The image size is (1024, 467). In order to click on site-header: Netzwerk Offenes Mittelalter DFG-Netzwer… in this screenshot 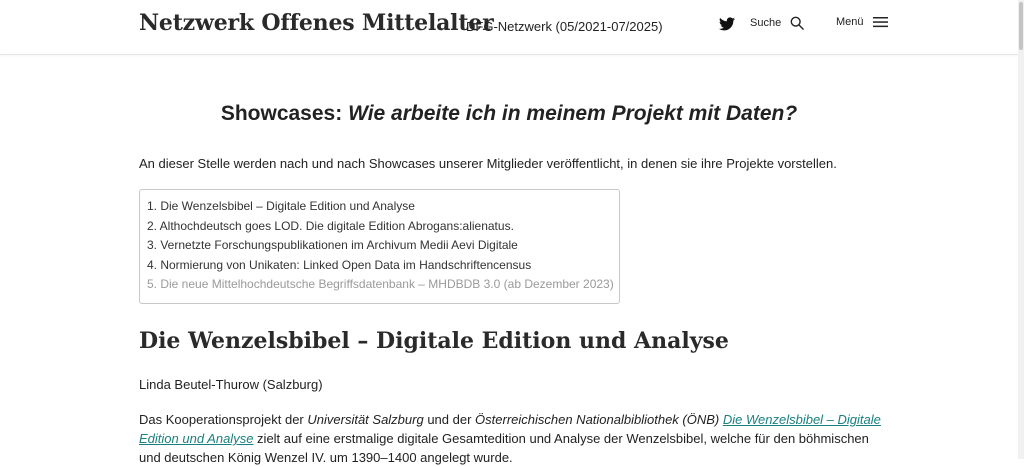, I will do `click(509, 27)`.